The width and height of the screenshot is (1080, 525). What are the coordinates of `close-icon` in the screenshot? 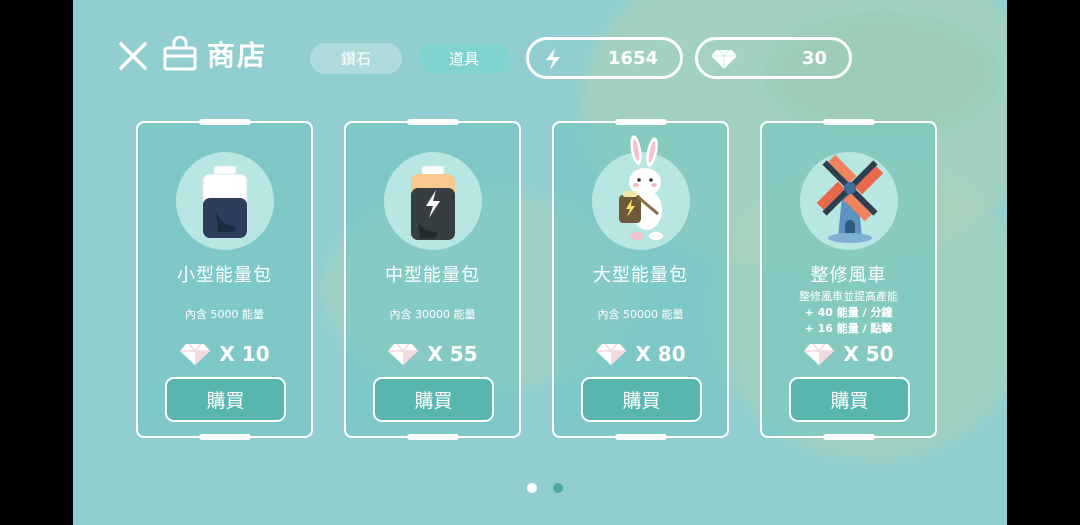 It's located at (133, 56).